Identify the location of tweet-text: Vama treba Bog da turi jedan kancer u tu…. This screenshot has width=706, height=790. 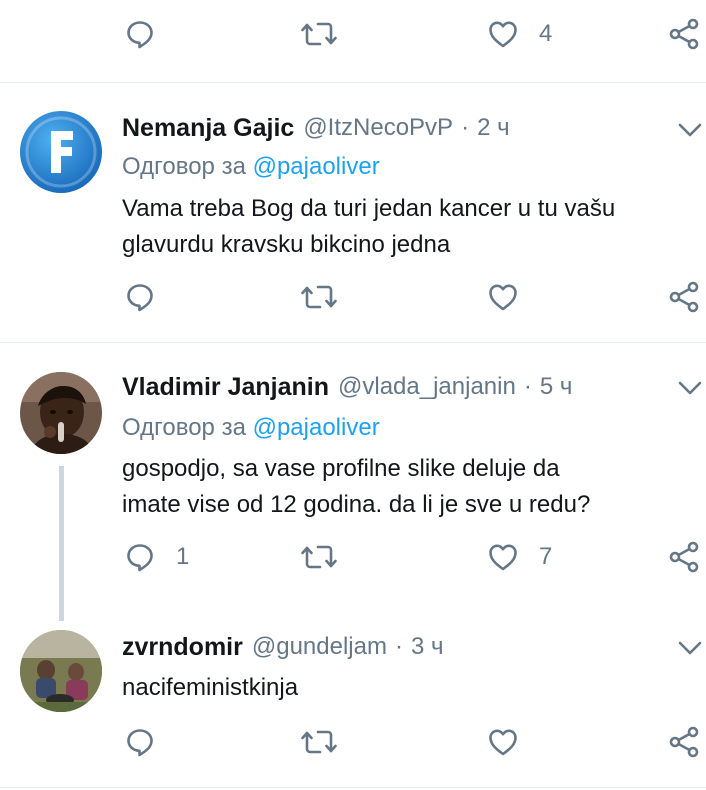
(412, 227).